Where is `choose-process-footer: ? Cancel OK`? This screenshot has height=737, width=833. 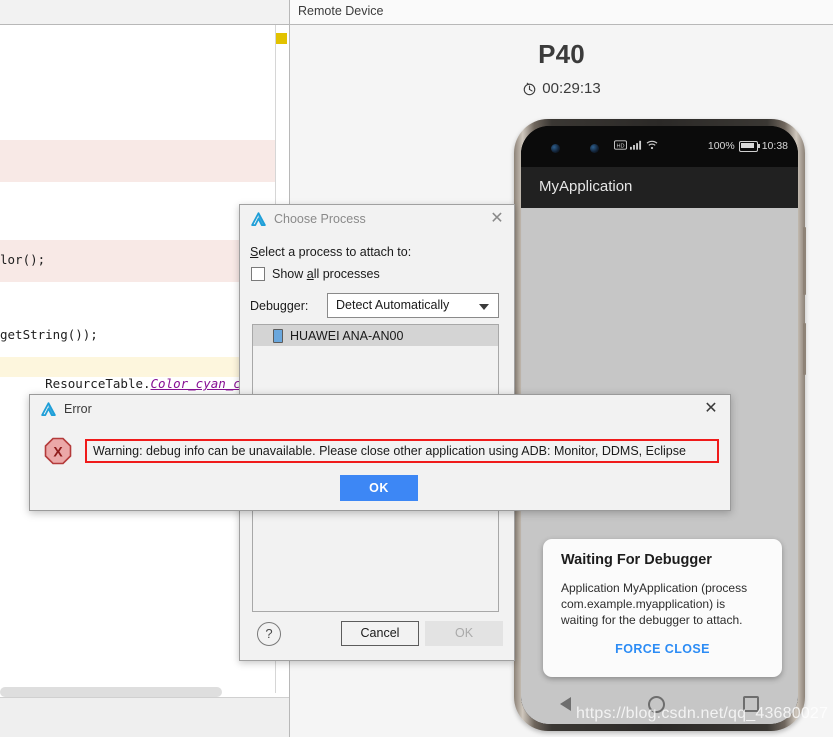
choose-process-footer: ? Cancel OK is located at coordinates (377, 636).